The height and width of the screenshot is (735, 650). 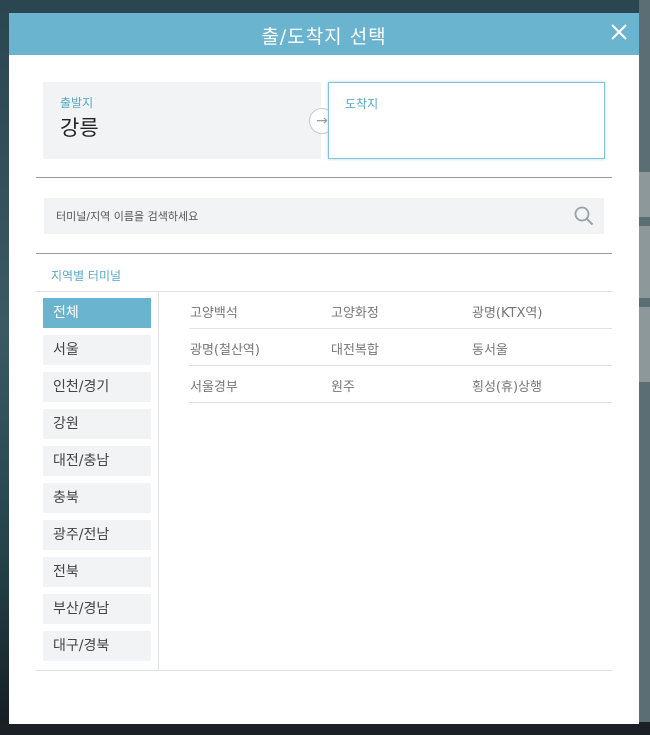 I want to click on region-item-jeonbuk: 전북, so click(x=97, y=572).